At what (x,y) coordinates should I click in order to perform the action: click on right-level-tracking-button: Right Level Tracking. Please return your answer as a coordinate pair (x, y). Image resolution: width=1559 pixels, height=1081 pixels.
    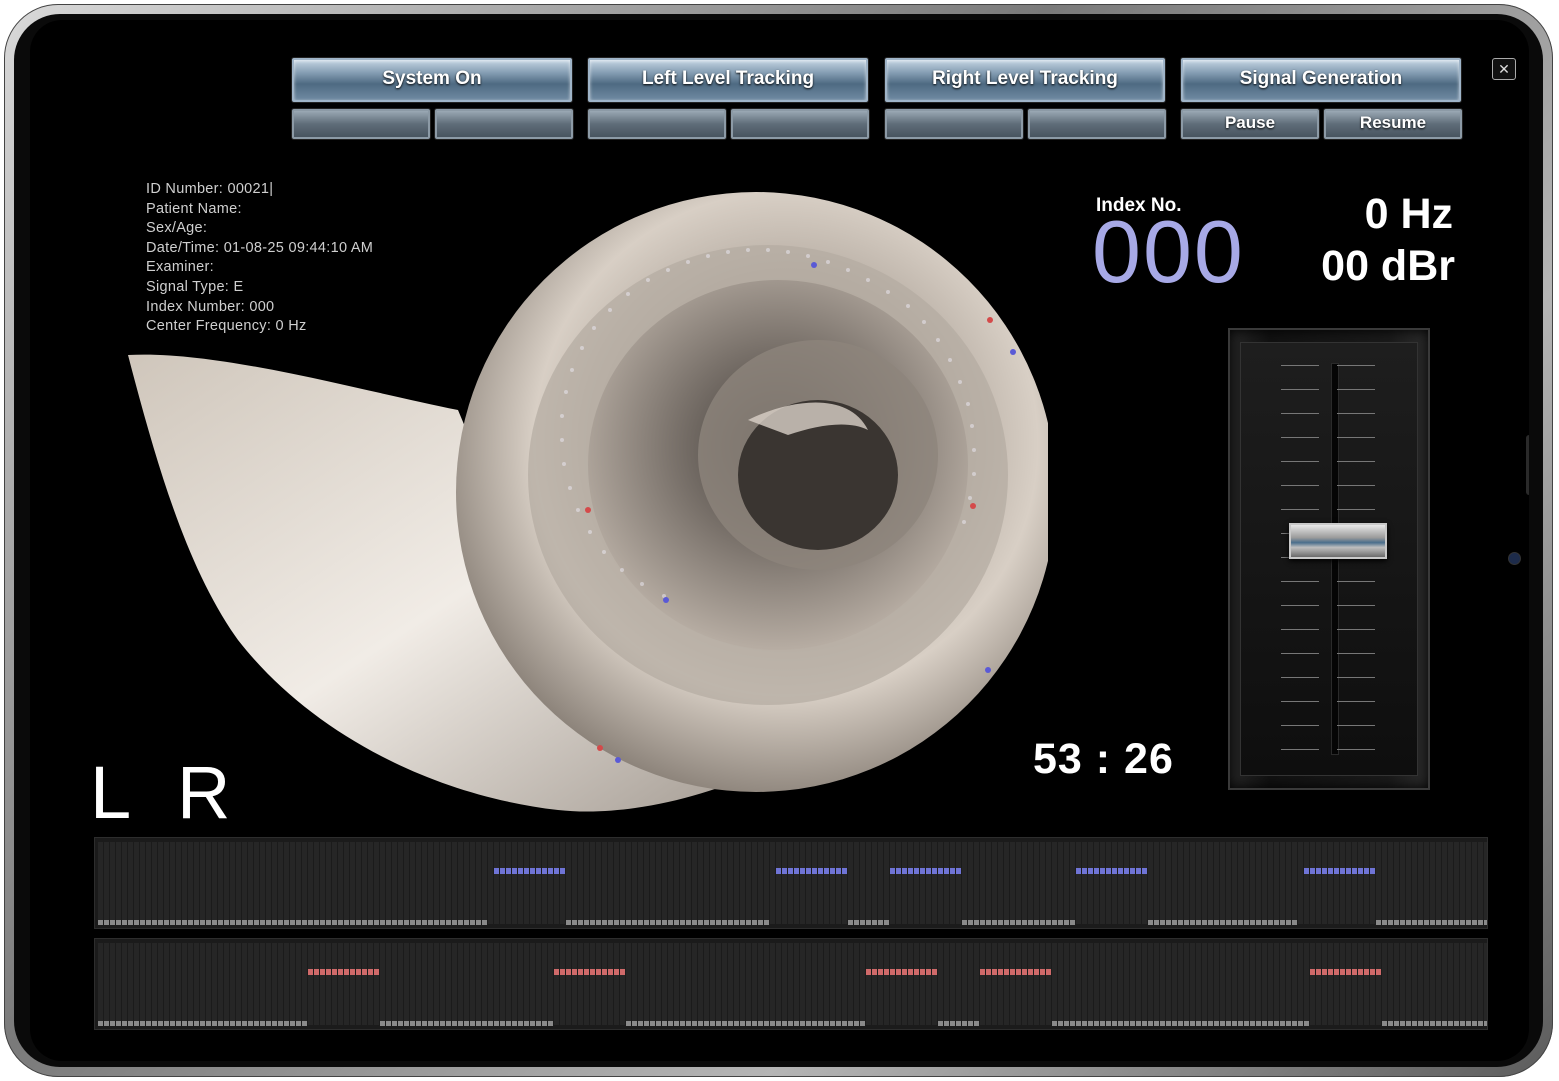
    Looking at the image, I should click on (1025, 80).